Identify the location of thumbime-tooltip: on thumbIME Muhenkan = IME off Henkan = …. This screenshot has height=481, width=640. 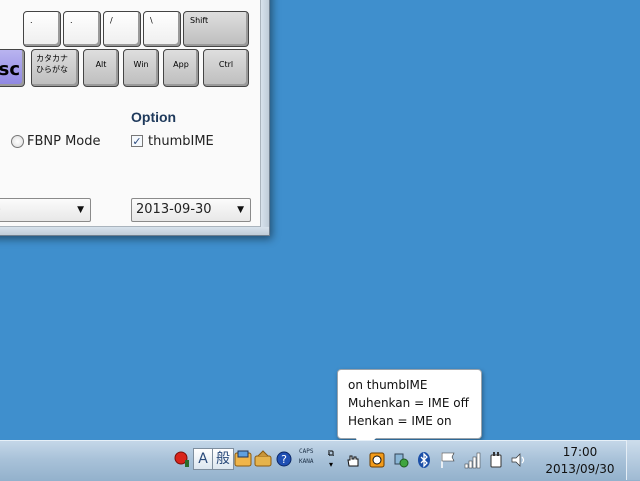
(409, 404).